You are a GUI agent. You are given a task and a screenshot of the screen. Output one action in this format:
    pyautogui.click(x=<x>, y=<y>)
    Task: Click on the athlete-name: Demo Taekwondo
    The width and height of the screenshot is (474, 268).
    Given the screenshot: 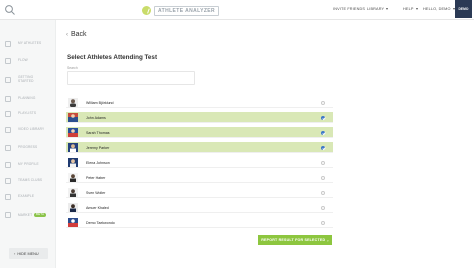 What is the action you would take?
    pyautogui.click(x=100, y=222)
    